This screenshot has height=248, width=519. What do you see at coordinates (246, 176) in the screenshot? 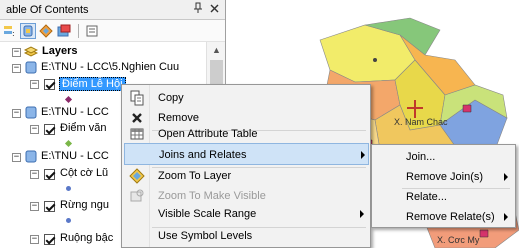
I see `menu-item-zoom-to-layer: Zoom To Layer` at bounding box center [246, 176].